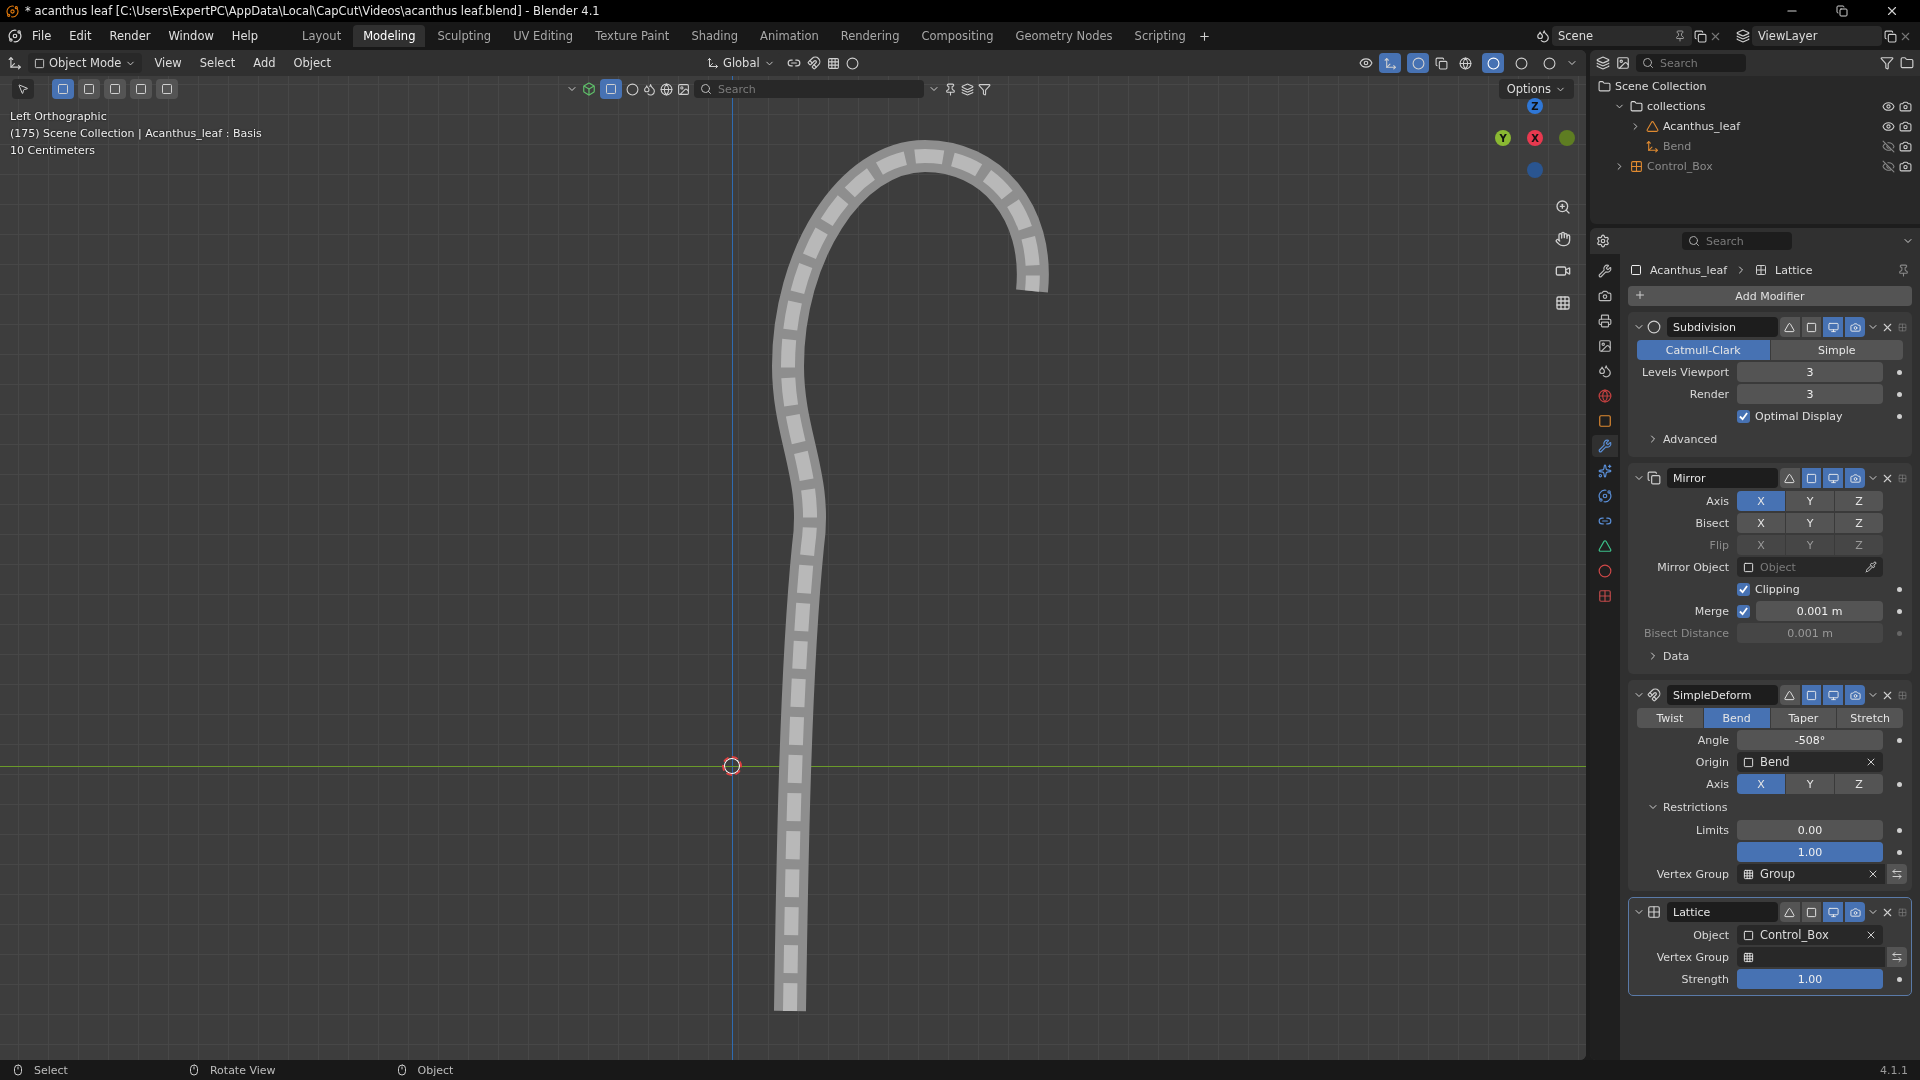 Image resolution: width=1920 pixels, height=1080 pixels. Describe the element at coordinates (1605, 446) in the screenshot. I see `properties-tab` at that location.